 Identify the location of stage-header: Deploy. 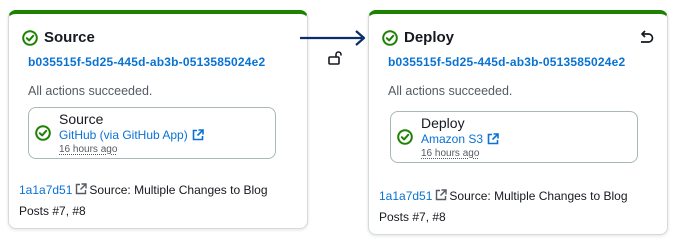
(418, 37).